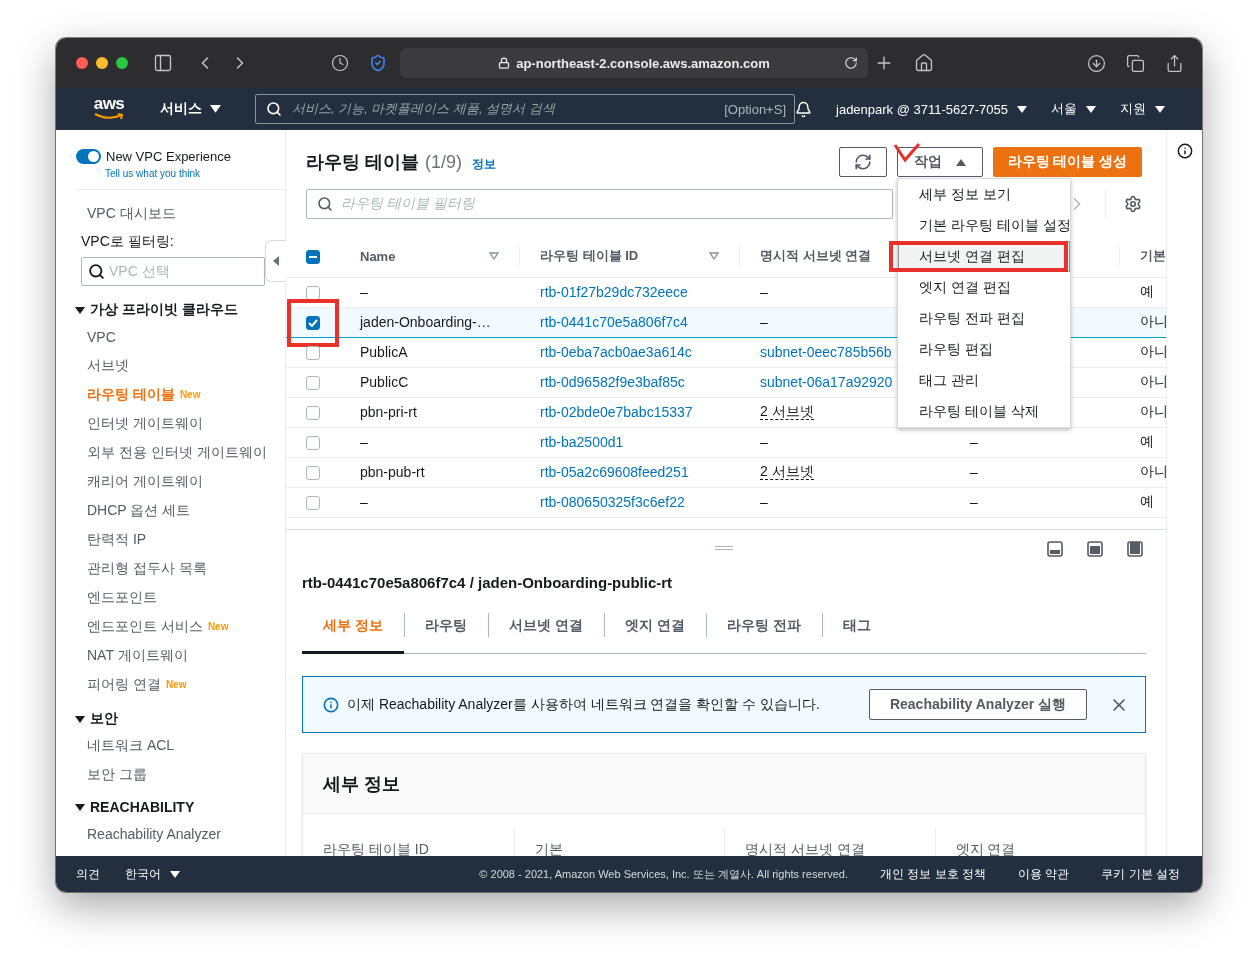 Image resolution: width=1258 pixels, height=966 pixels. Describe the element at coordinates (612, 382) in the screenshot. I see `route-table-link: rtb-0d96582f9e3baf85c` at that location.